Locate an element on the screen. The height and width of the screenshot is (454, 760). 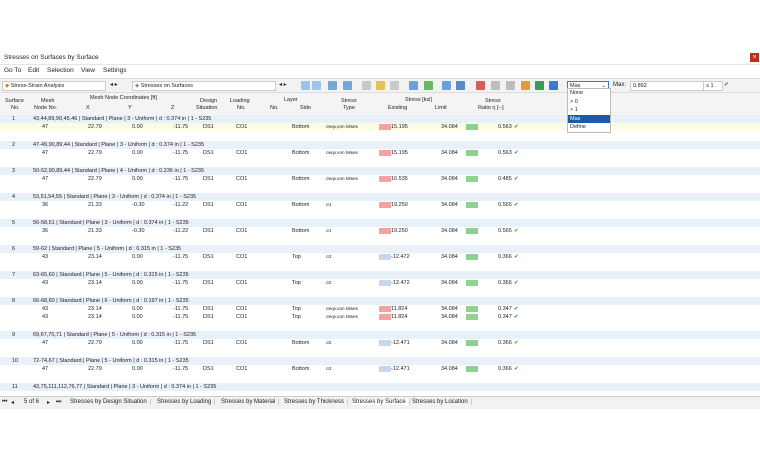
analysis-select: ◆ Stress-Strain Analysis is located at coordinates (54, 86).